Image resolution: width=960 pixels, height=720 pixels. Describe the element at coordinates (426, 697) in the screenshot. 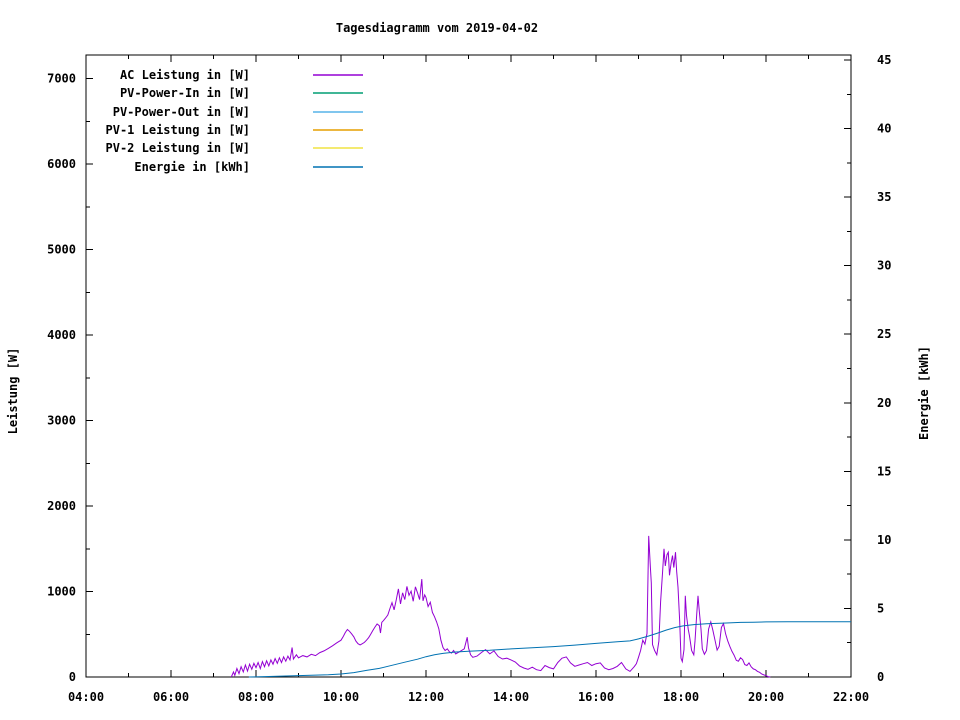

I see `x-tick-label: 12:00` at that location.